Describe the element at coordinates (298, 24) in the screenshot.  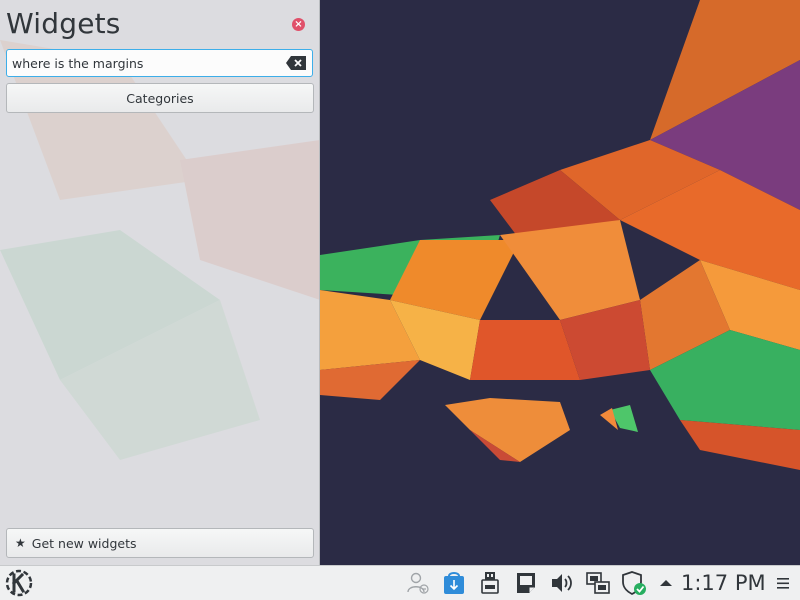
I see `close-icon: ×` at that location.